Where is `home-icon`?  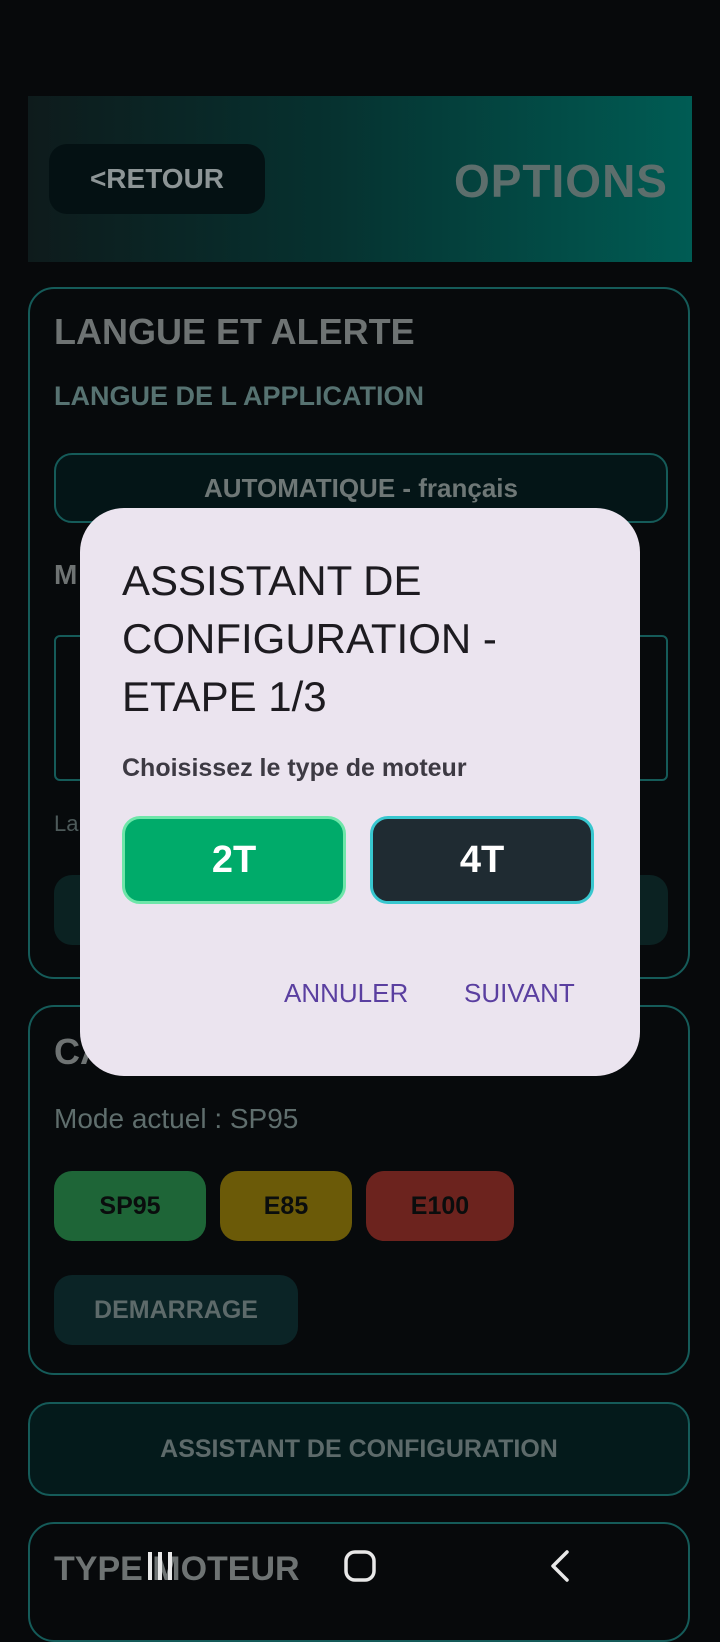 home-icon is located at coordinates (360, 1566).